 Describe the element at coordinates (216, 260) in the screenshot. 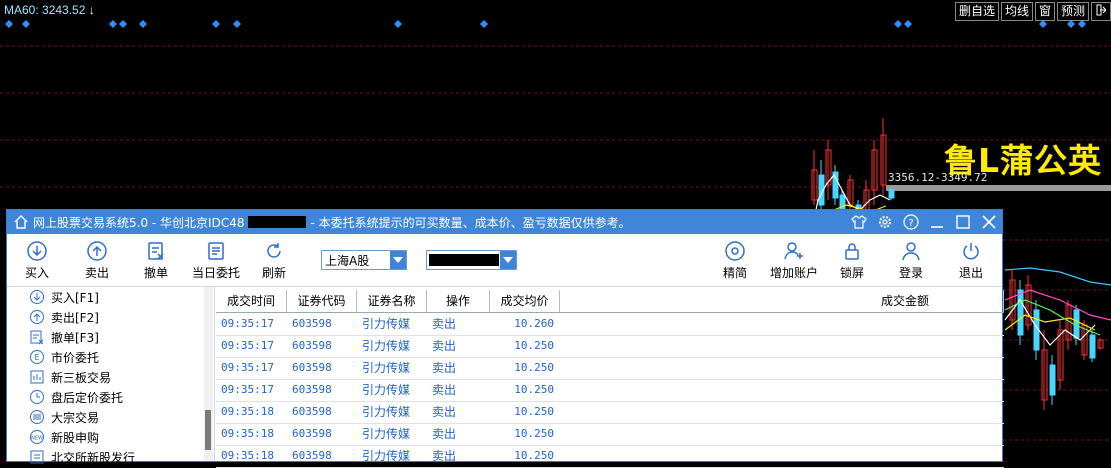

I see `today-orders-button: 当日委托` at that location.